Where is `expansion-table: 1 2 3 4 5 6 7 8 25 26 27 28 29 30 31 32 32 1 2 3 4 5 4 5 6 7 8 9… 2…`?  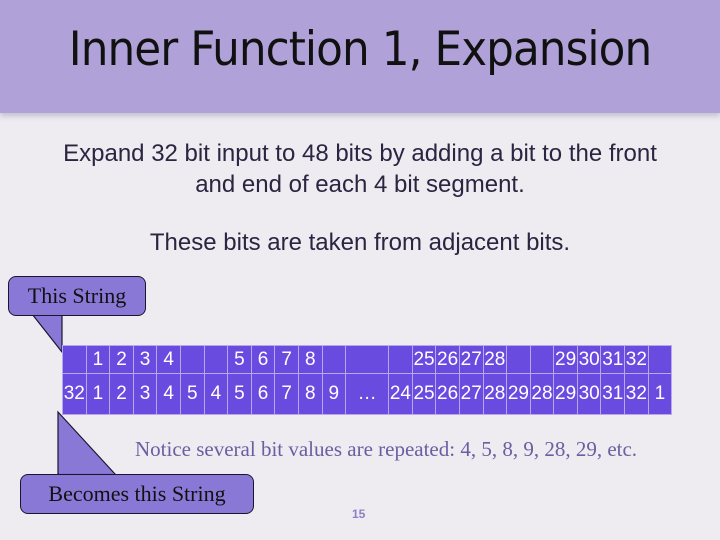
expansion-table: 1 2 3 4 5 6 7 8 25 26 27 28 29 30 31 32 32 1 2 3 4 5 4 5 6 7 8 9… 2… is located at coordinates (367, 380).